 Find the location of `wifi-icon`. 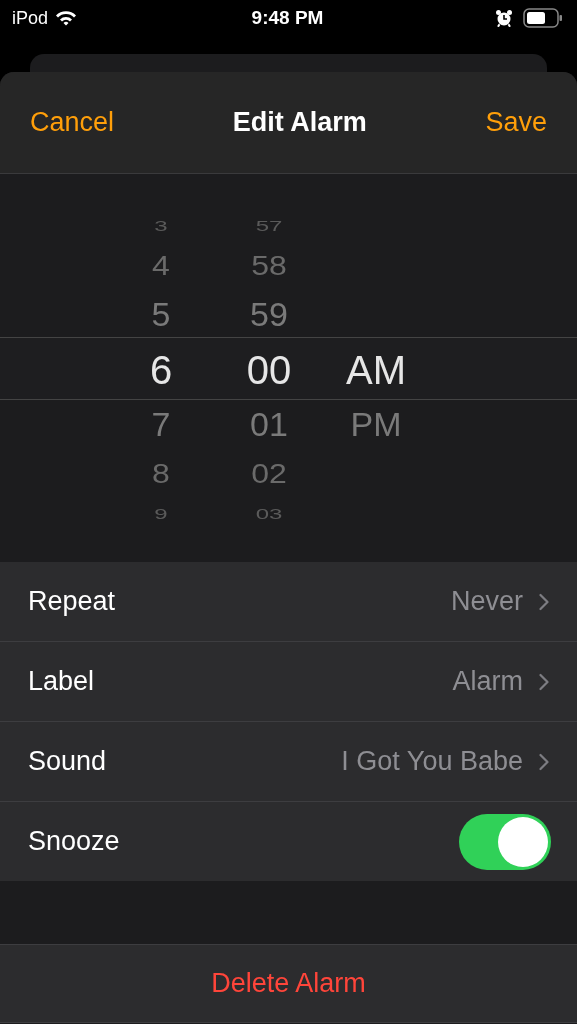

wifi-icon is located at coordinates (66, 18).